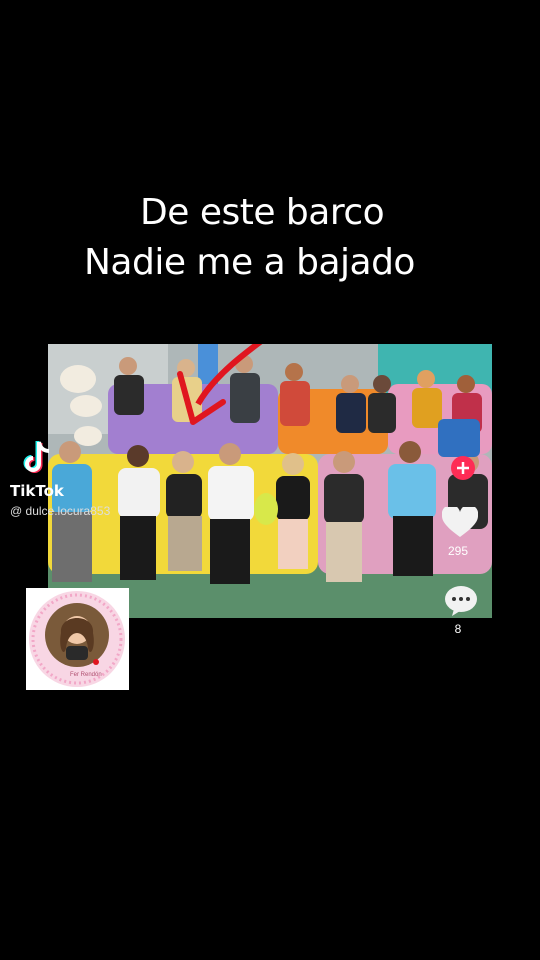 The image size is (540, 960). What do you see at coordinates (36, 457) in the screenshot?
I see `tiktok-logo-icon` at bounding box center [36, 457].